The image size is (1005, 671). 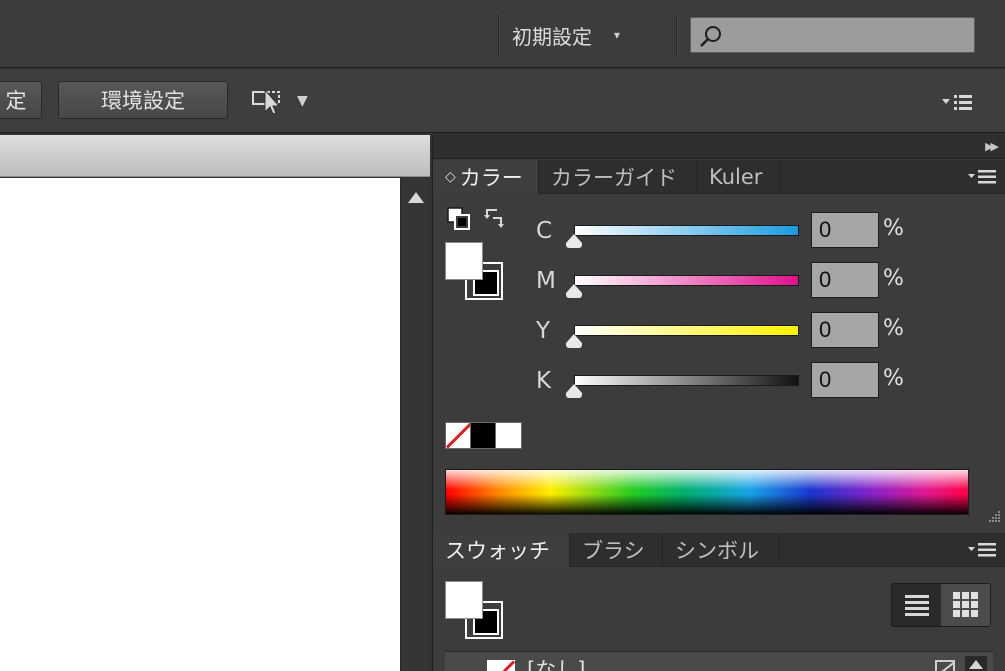 I want to click on dock-header: ▶▶, so click(x=719, y=147).